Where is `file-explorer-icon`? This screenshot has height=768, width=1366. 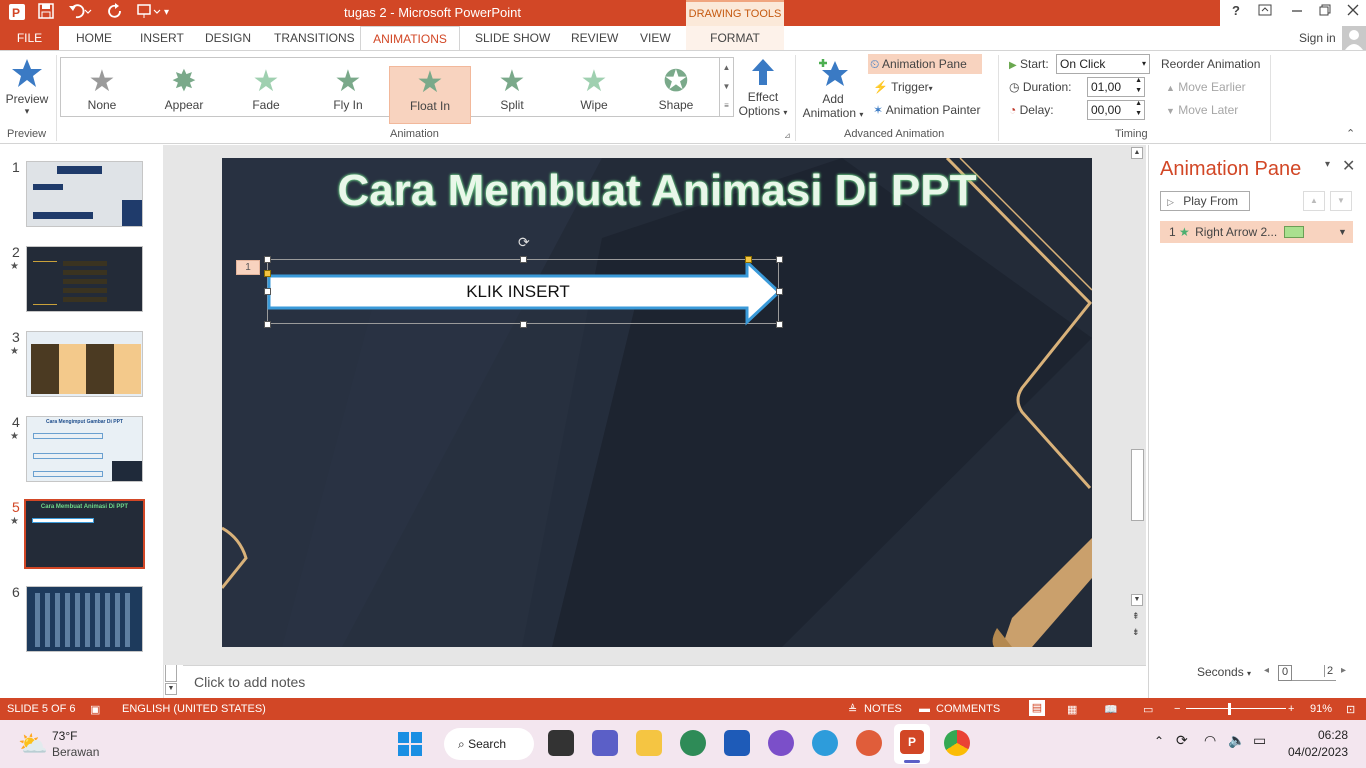 file-explorer-icon is located at coordinates (649, 743).